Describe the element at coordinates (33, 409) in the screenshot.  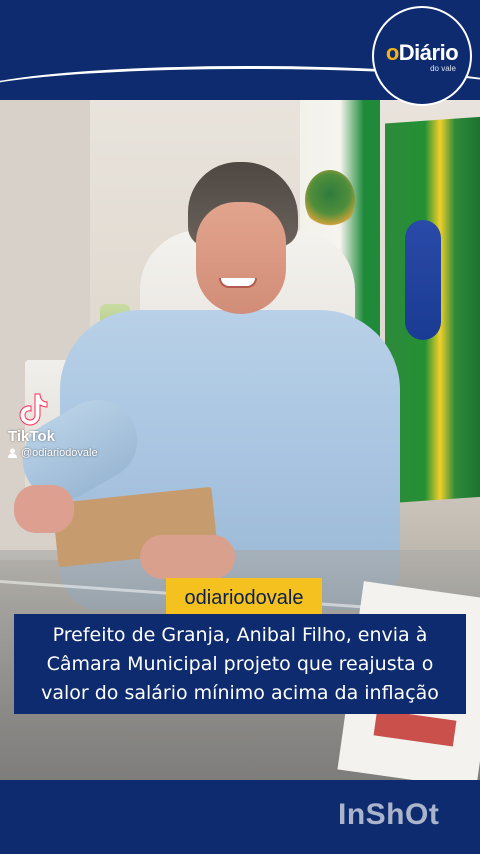
I see `tiktok-icon` at that location.